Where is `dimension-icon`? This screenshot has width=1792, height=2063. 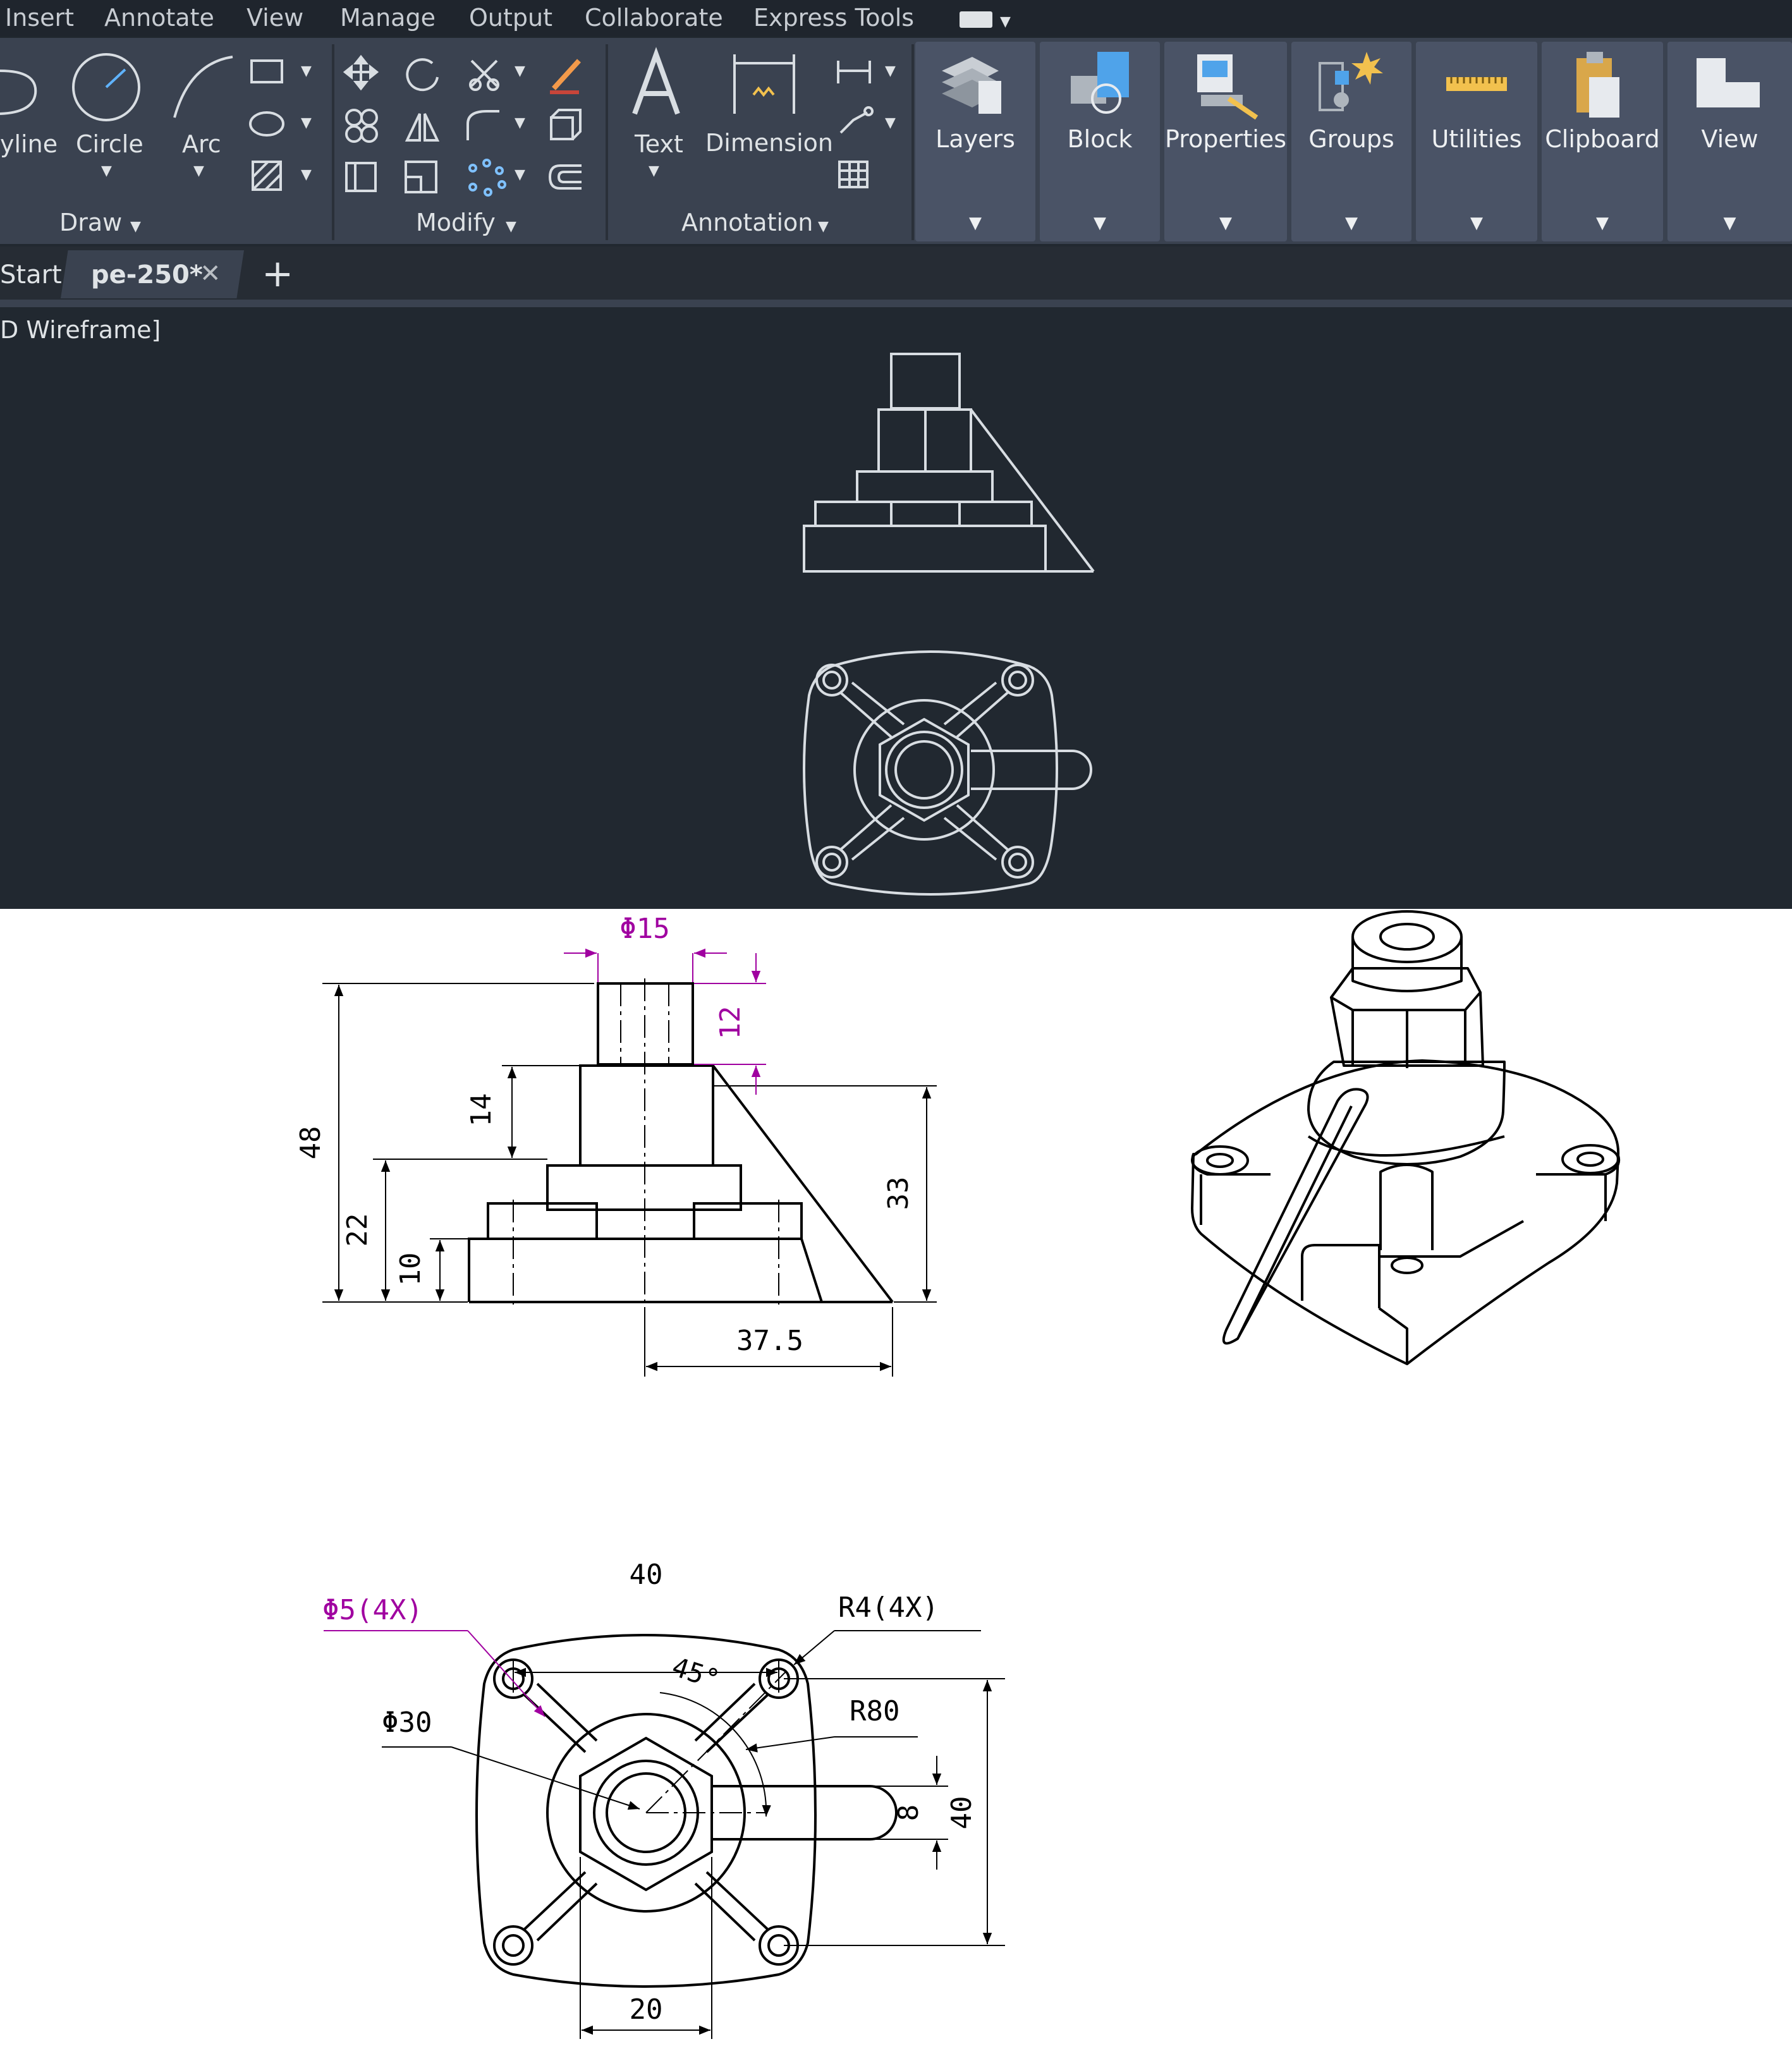
dimension-icon is located at coordinates (764, 84).